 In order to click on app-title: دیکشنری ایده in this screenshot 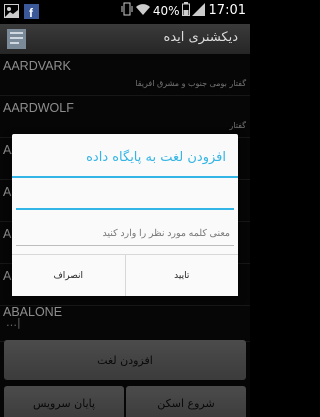, I will do `click(200, 37)`.